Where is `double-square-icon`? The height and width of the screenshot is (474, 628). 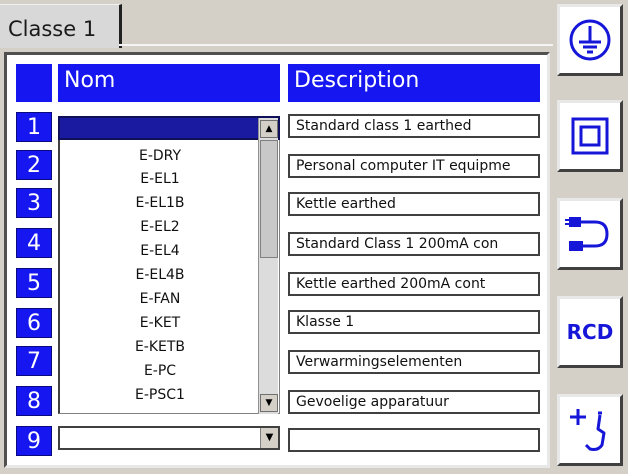 double-square-icon is located at coordinates (590, 136).